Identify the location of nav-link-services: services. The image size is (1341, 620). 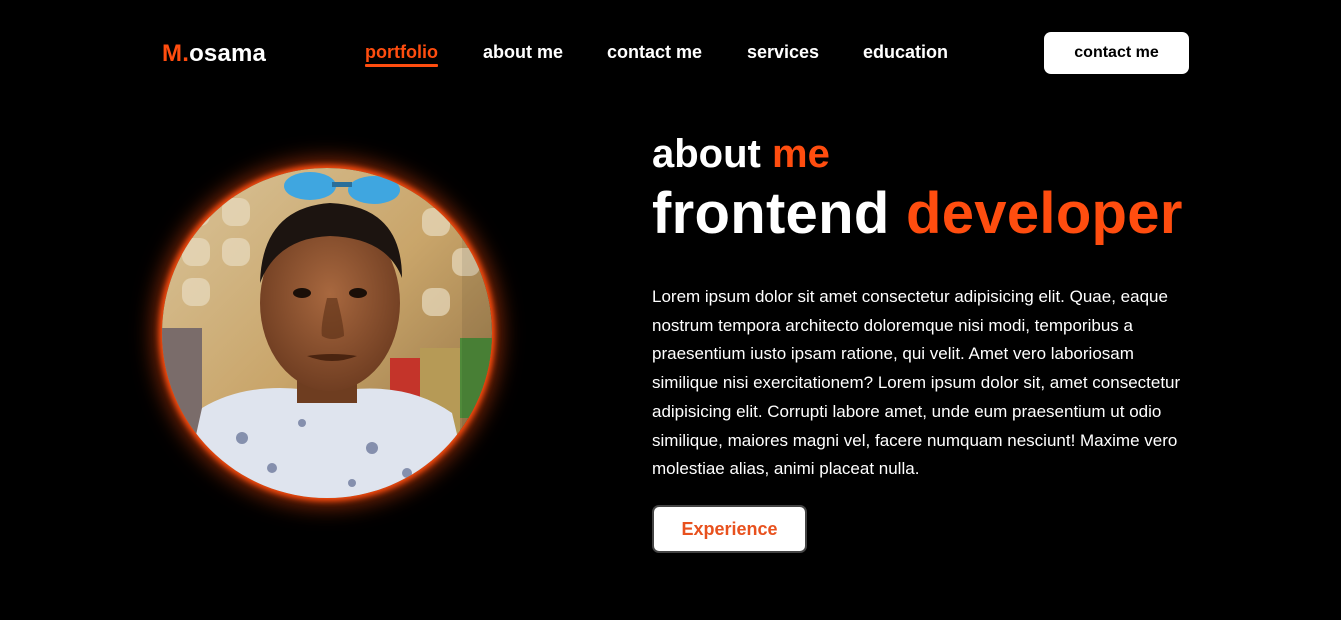
(783, 52).